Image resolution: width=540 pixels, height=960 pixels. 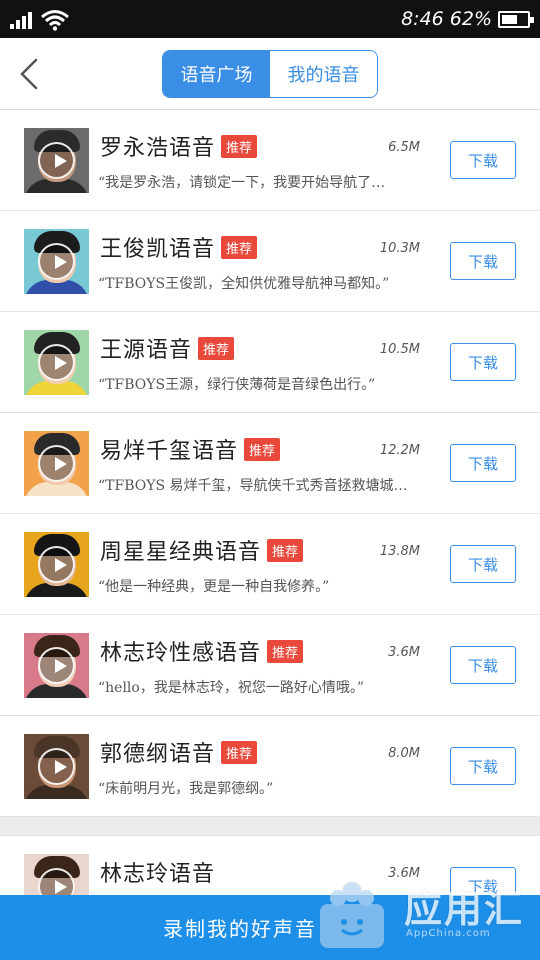 What do you see at coordinates (464, 909) in the screenshot?
I see `watermark-text: 应用汇` at bounding box center [464, 909].